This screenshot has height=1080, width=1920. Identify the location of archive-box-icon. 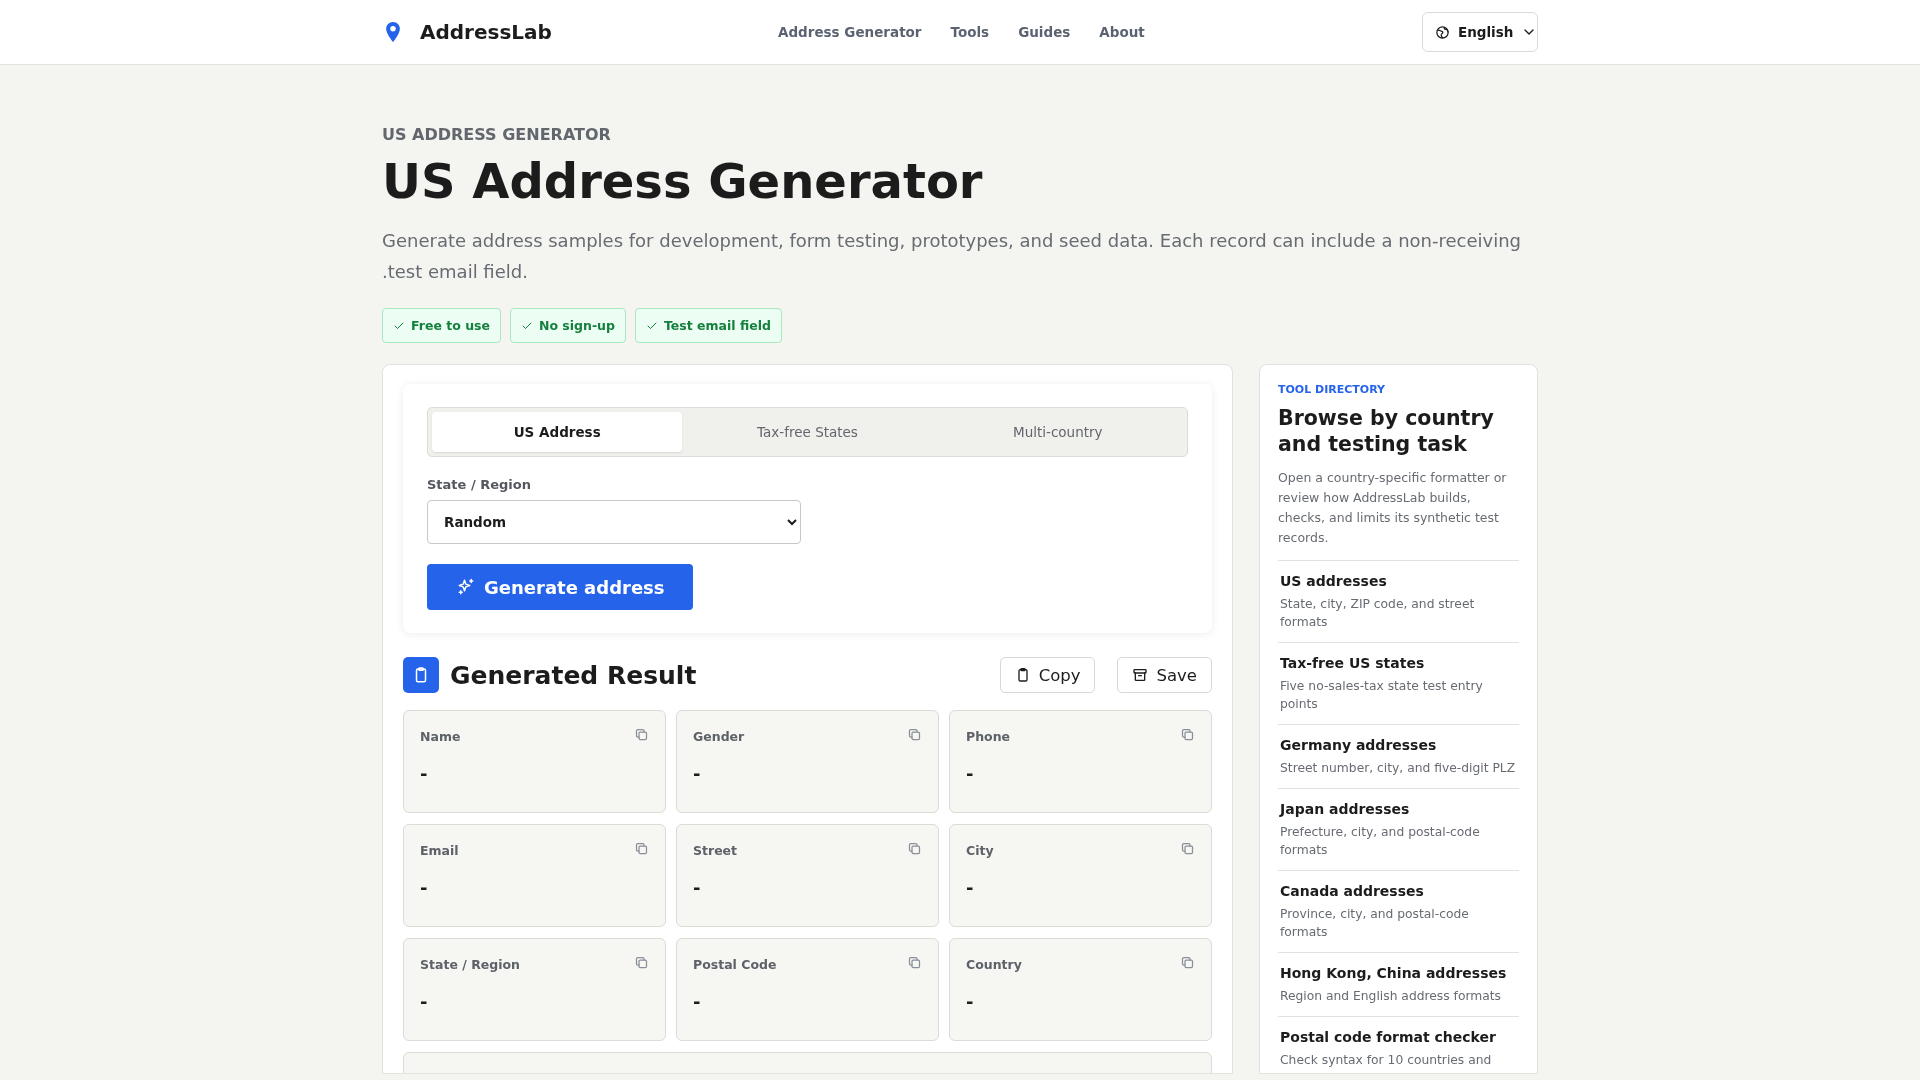
(1140, 675).